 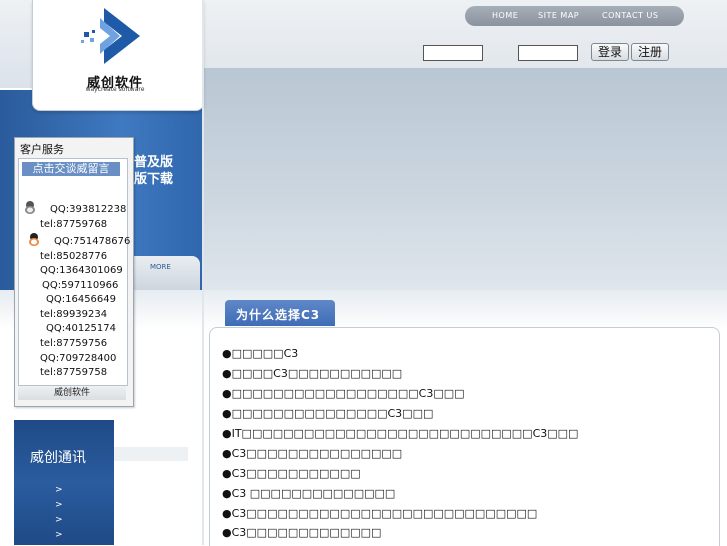 I want to click on register-button: 注册, so click(x=650, y=52).